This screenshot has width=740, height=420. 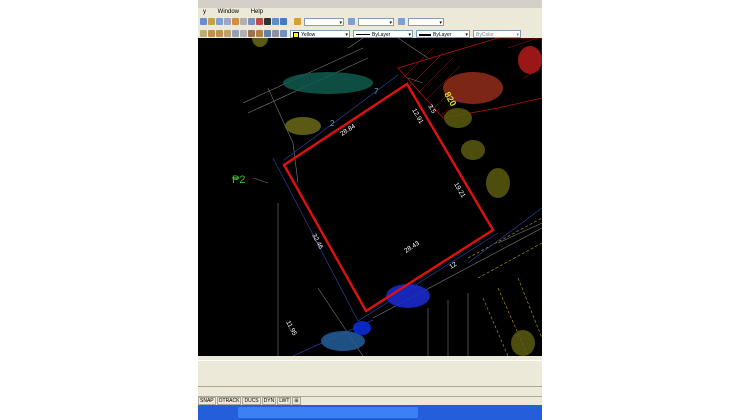 What do you see at coordinates (284, 401) in the screenshot?
I see `lwt-toggle: LWT` at bounding box center [284, 401].